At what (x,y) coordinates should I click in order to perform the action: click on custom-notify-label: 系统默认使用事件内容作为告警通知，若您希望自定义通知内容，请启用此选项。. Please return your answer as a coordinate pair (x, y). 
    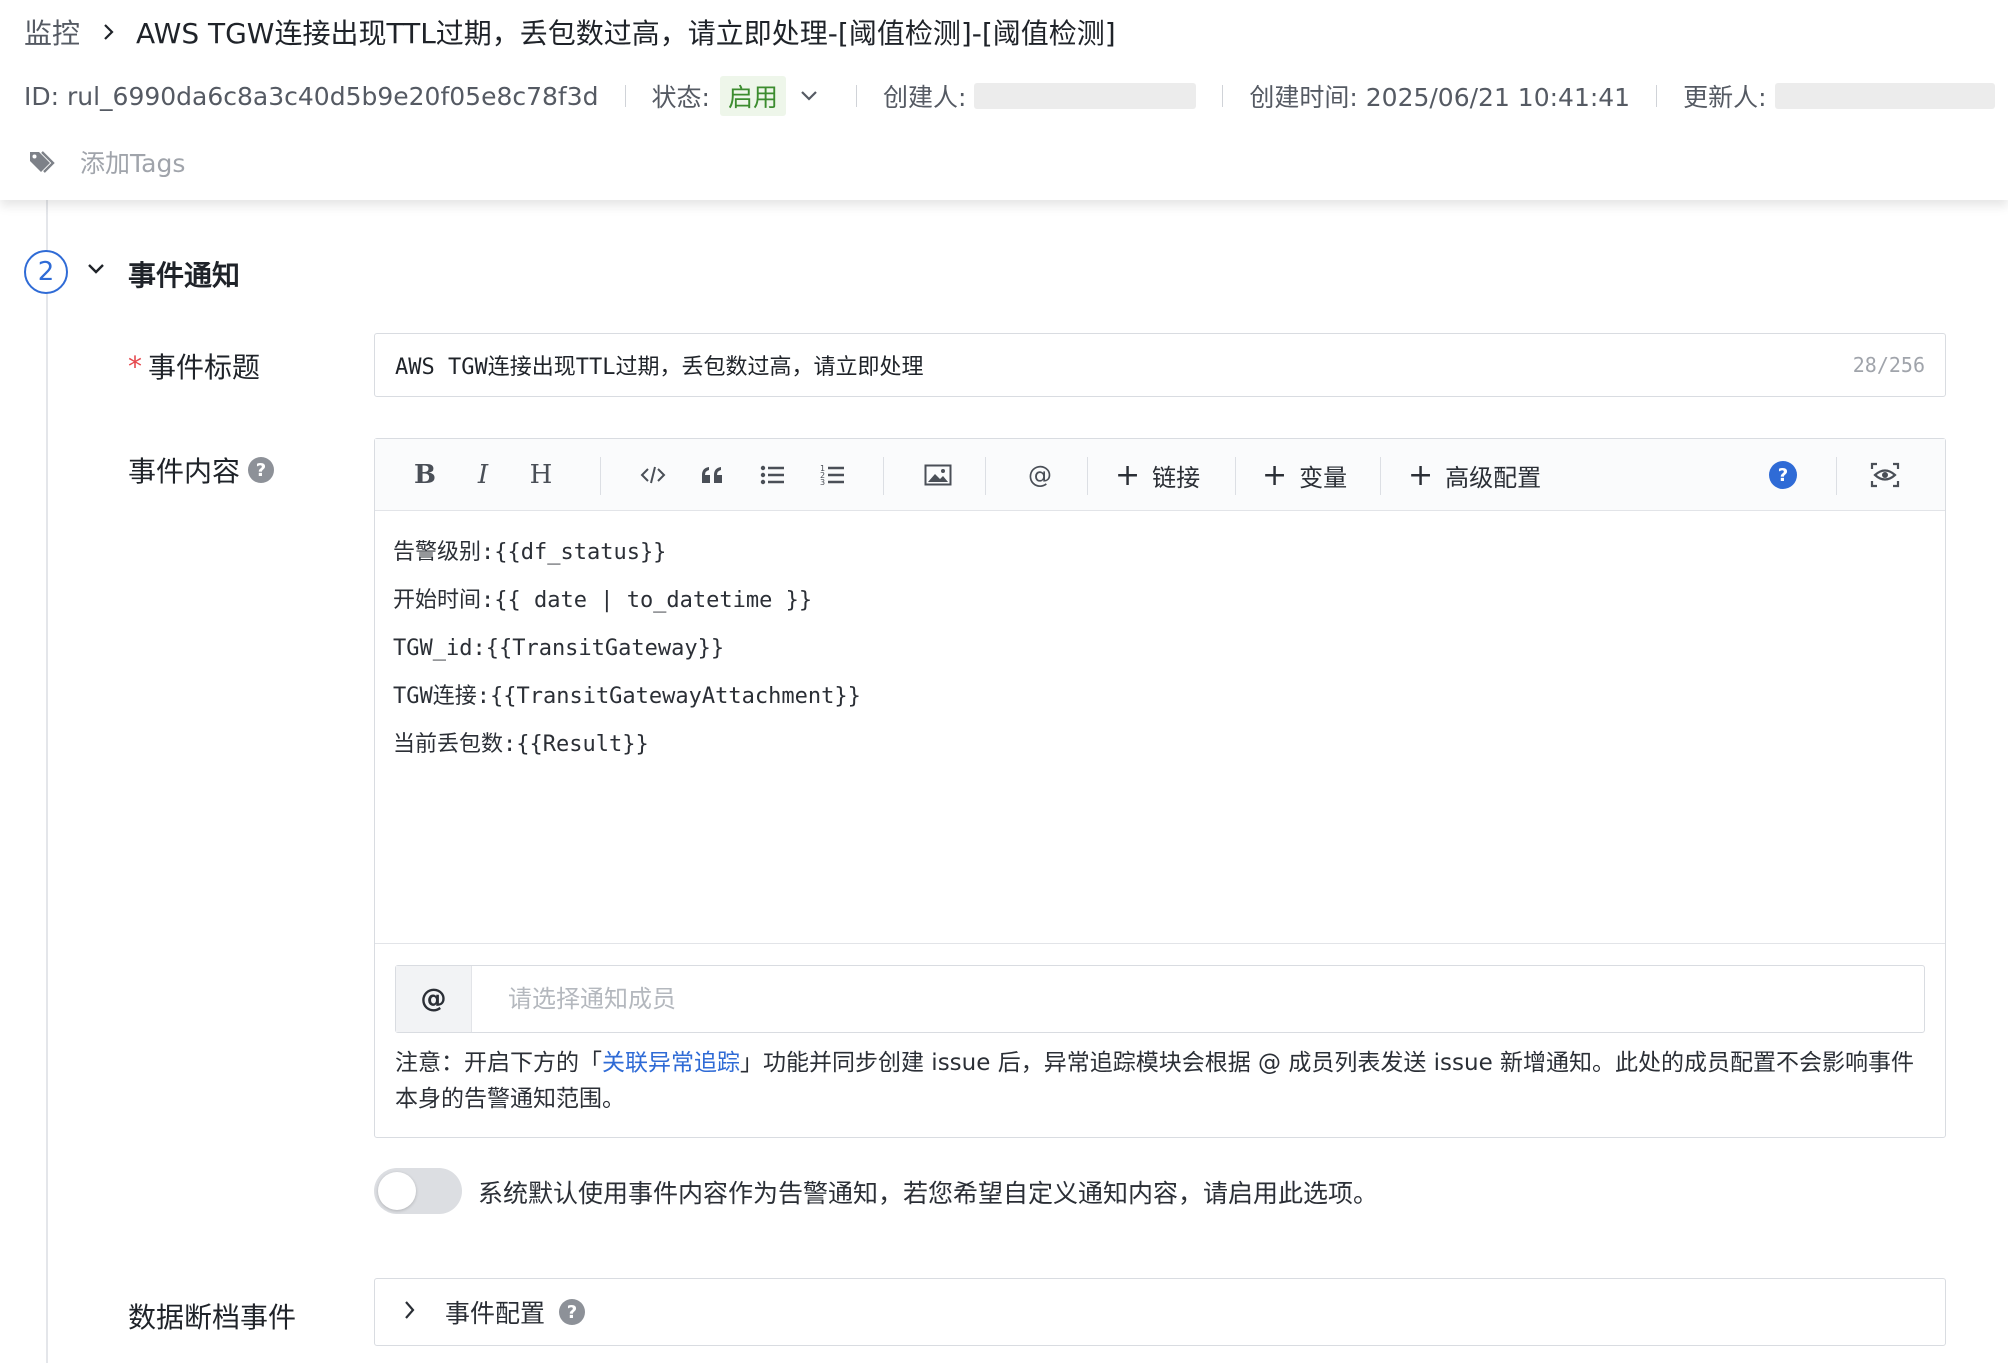
    Looking at the image, I should click on (928, 1193).